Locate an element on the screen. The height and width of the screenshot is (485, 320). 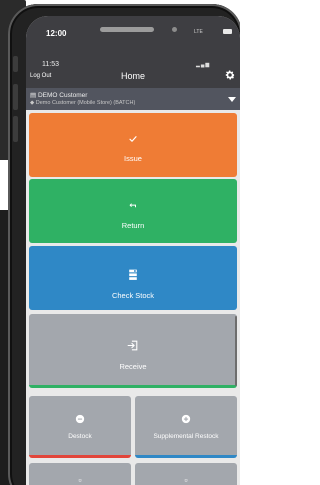
app-header: 11:53 ▂▄▆ Log Out Home is located at coordinates (133, 72).